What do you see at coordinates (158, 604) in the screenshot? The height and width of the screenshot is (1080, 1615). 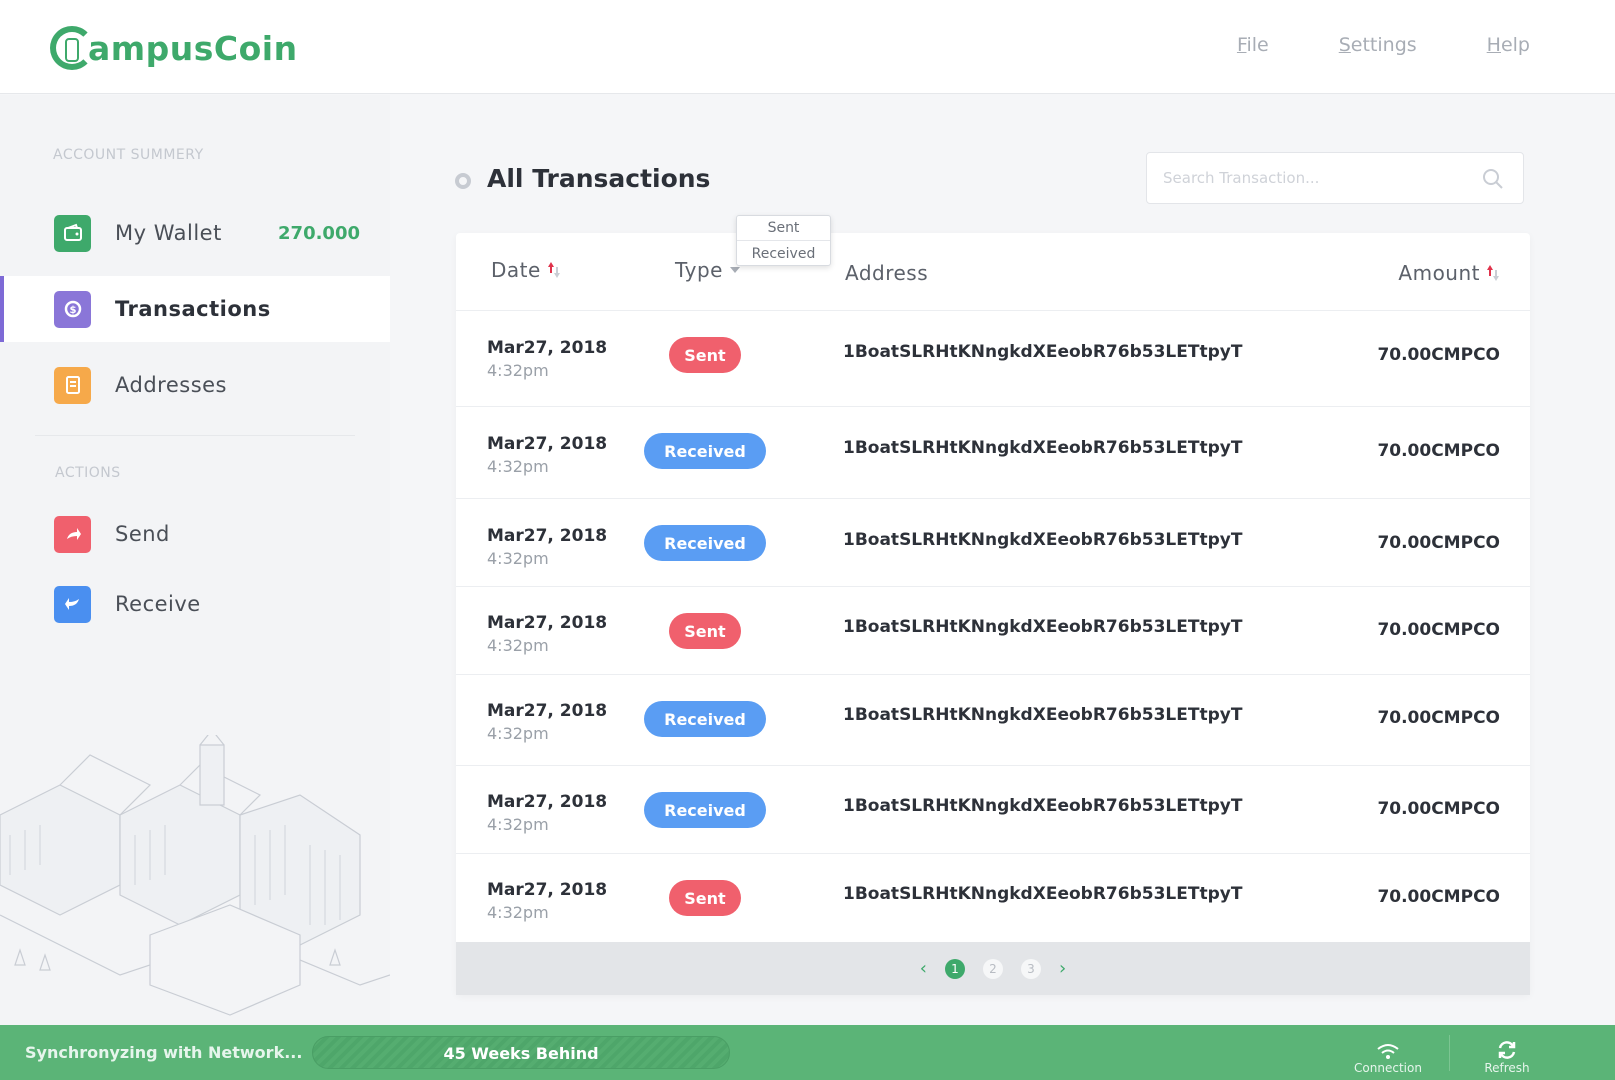 I see `sidebar-item-label: Receive` at bounding box center [158, 604].